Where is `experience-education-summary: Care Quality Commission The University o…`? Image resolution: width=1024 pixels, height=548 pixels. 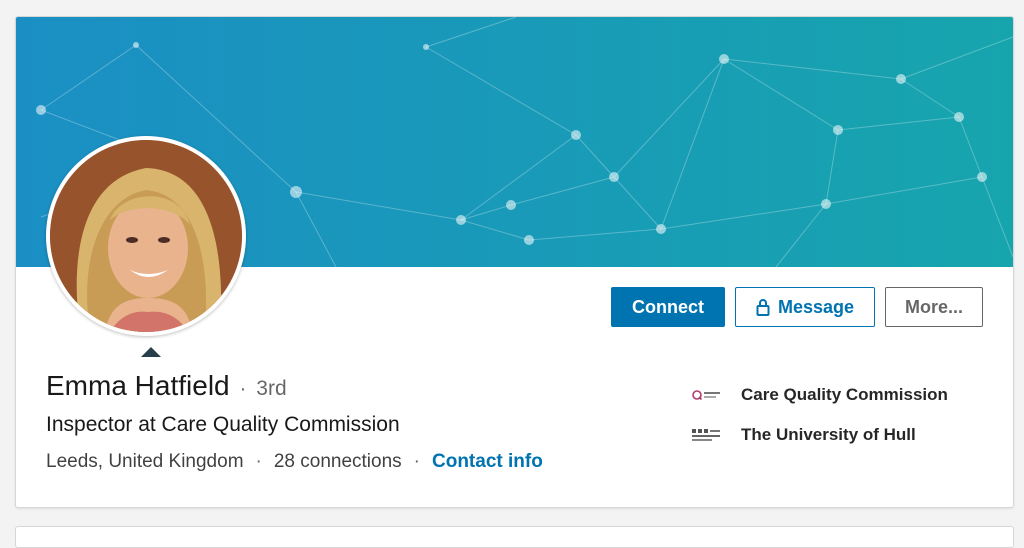
experience-education-summary: Care Quality Commission The University o… is located at coordinates (820, 415).